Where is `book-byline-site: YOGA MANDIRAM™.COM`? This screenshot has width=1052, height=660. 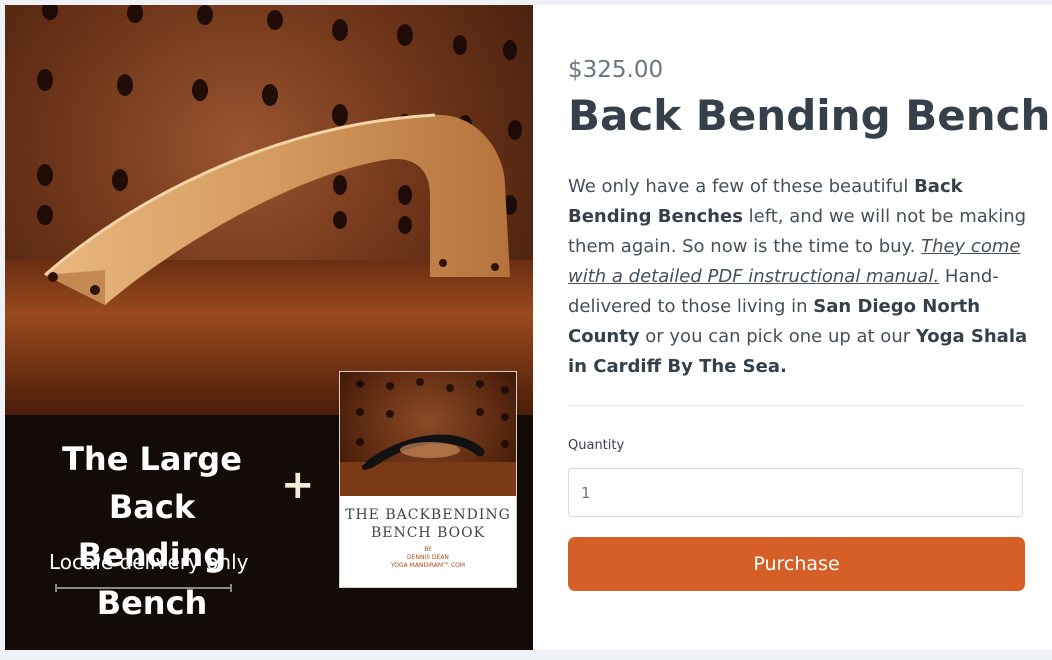
book-byline-site: YOGA MANDIRAM™.COM is located at coordinates (428, 565).